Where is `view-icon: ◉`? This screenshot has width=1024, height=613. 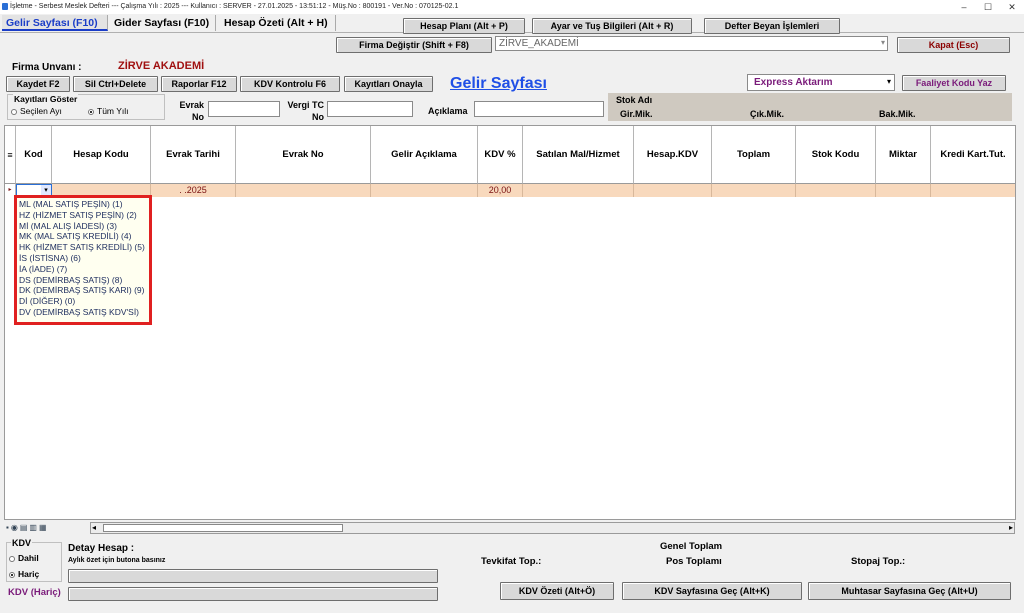
view-icon: ◉ is located at coordinates (15, 527).